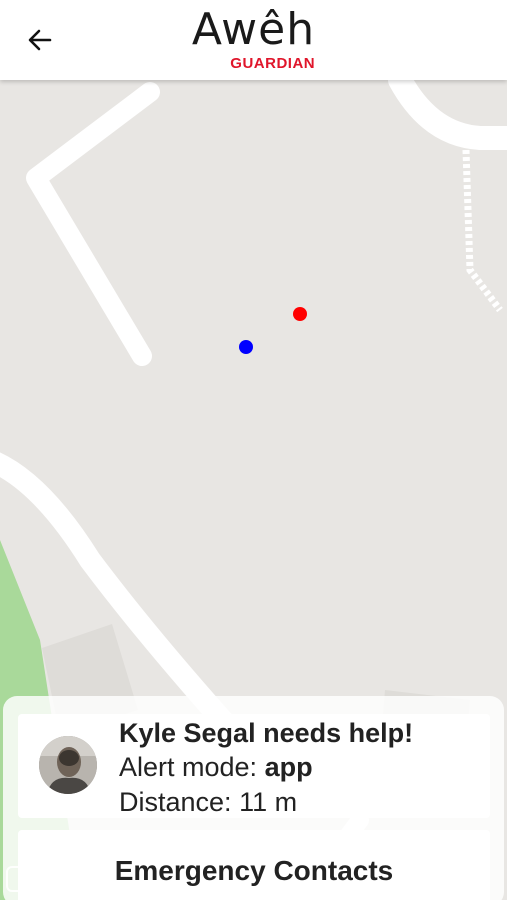 This screenshot has width=507, height=900. Describe the element at coordinates (253, 29) in the screenshot. I see `logo-text: Awêh` at that location.